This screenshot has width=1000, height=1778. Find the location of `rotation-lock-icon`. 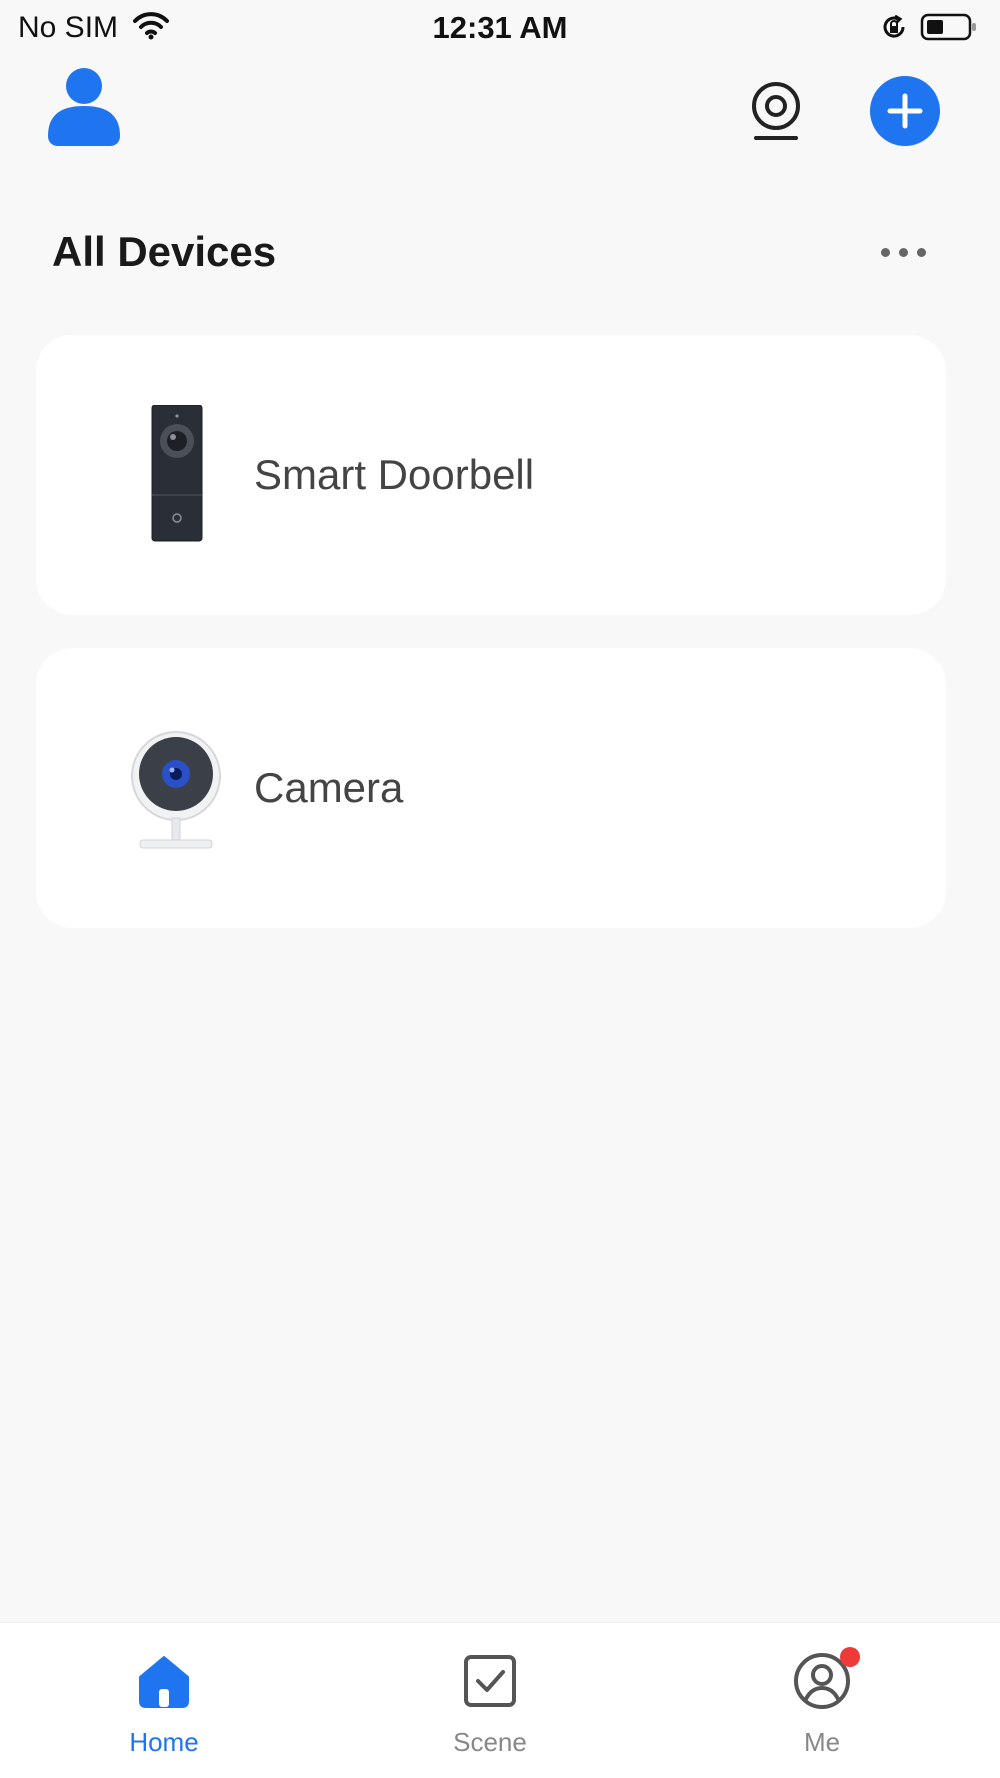

rotation-lock-icon is located at coordinates (894, 29).